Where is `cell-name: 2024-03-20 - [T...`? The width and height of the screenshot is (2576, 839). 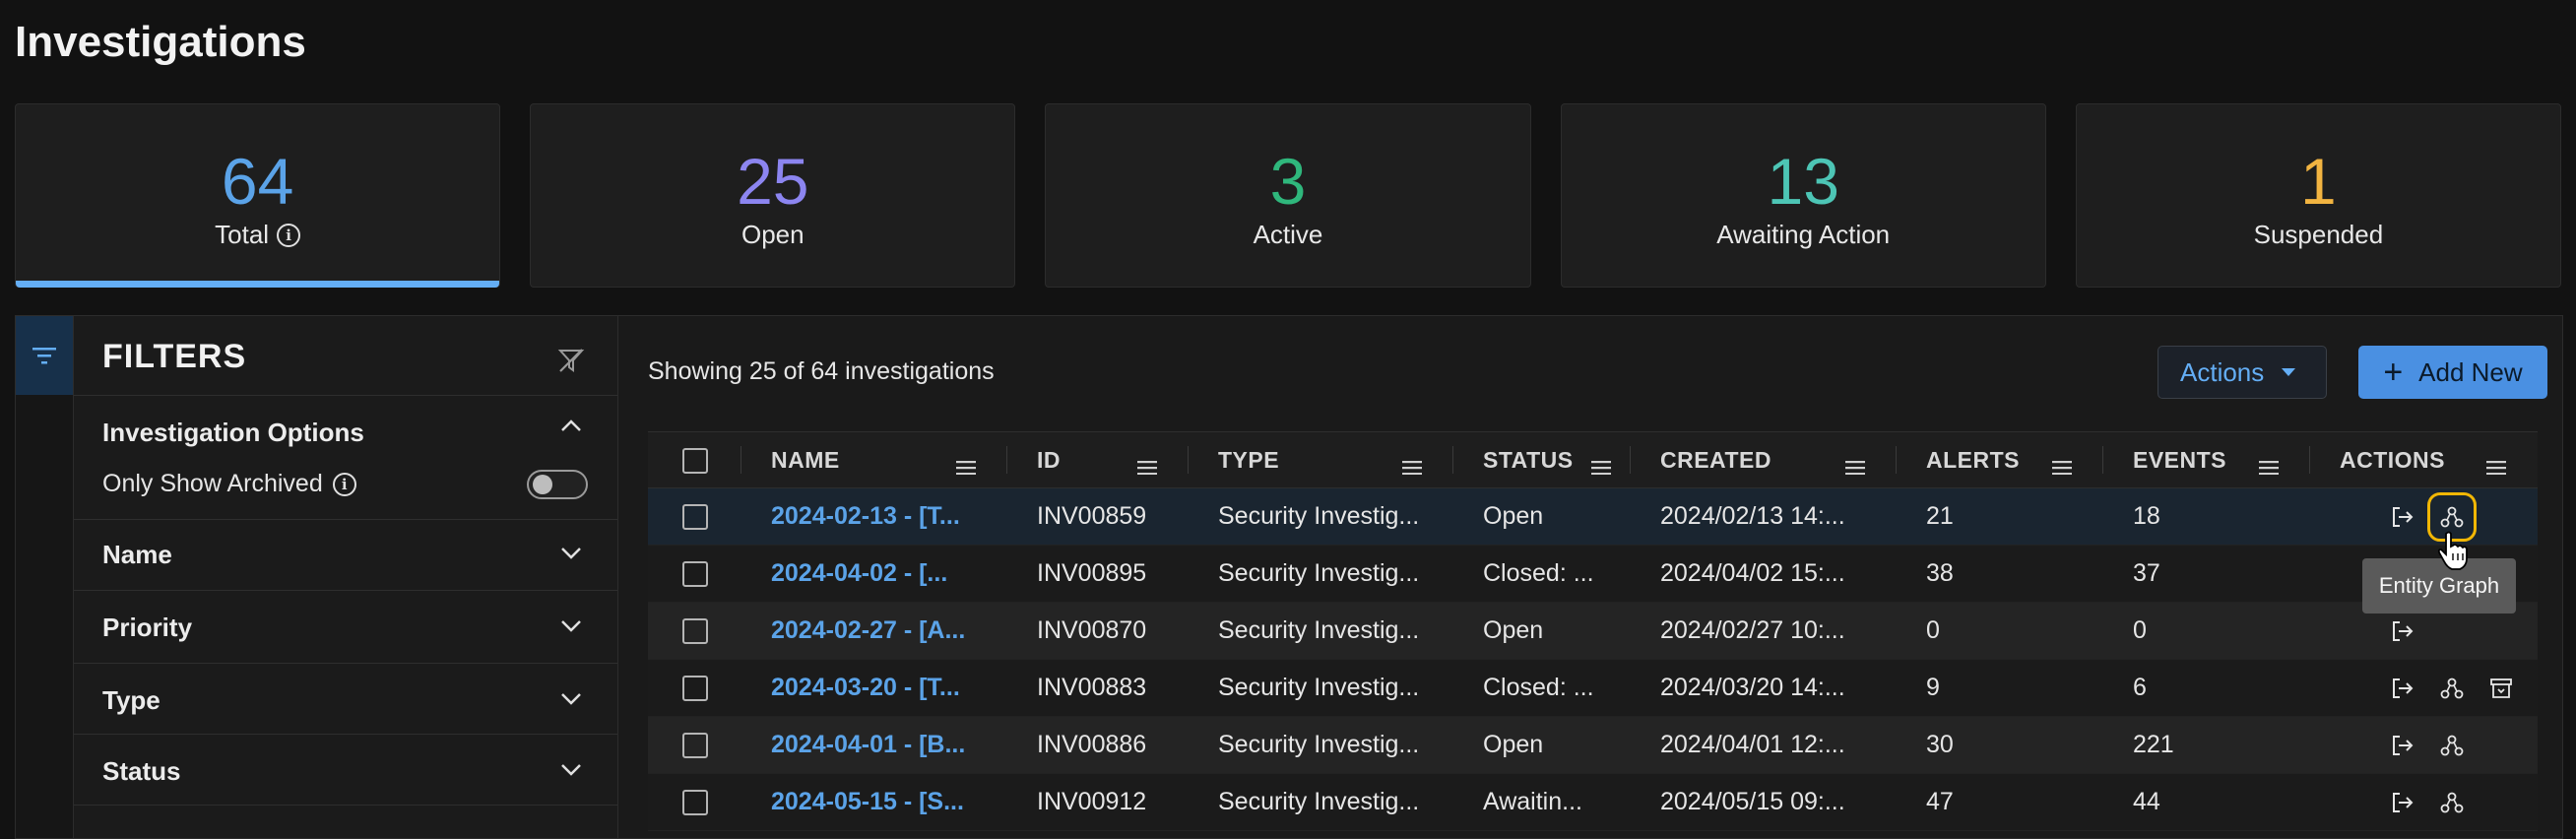
cell-name: 2024-03-20 - [T... is located at coordinates (874, 688).